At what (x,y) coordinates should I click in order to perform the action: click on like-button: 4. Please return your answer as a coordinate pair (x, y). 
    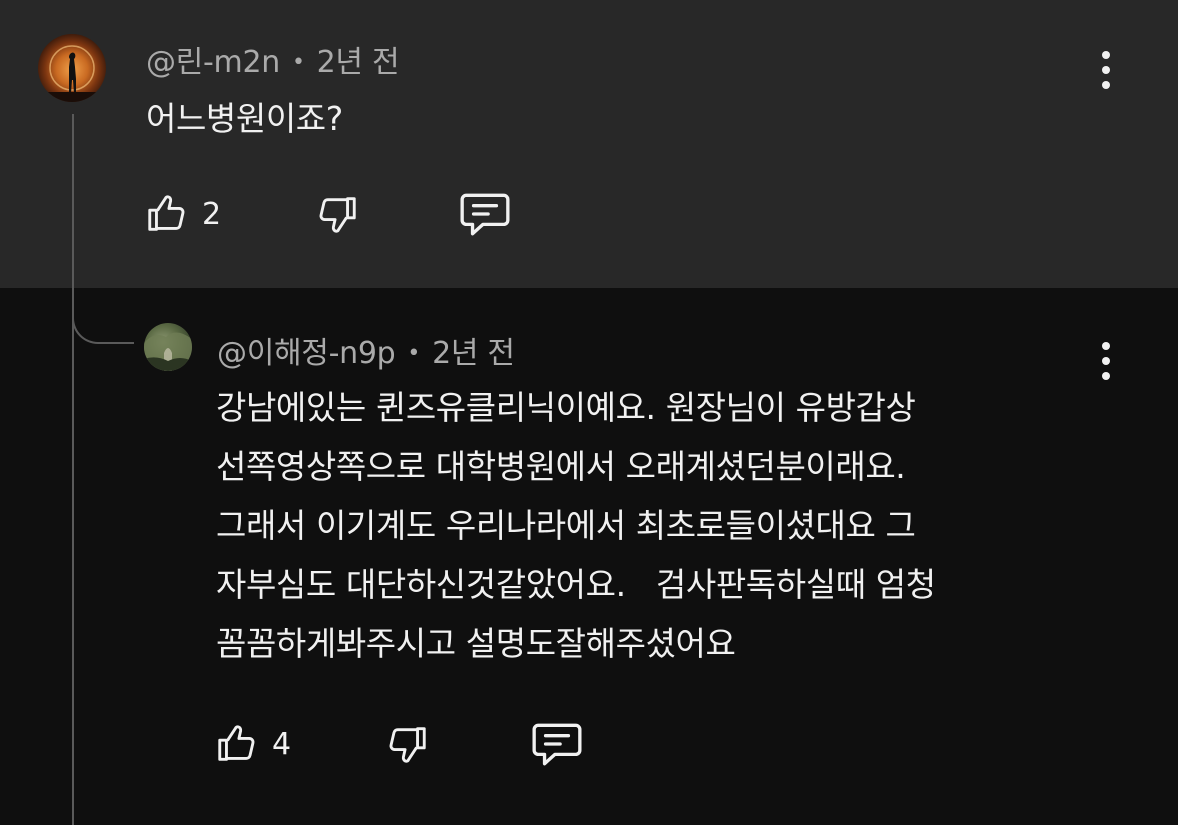
    Looking at the image, I should click on (252, 744).